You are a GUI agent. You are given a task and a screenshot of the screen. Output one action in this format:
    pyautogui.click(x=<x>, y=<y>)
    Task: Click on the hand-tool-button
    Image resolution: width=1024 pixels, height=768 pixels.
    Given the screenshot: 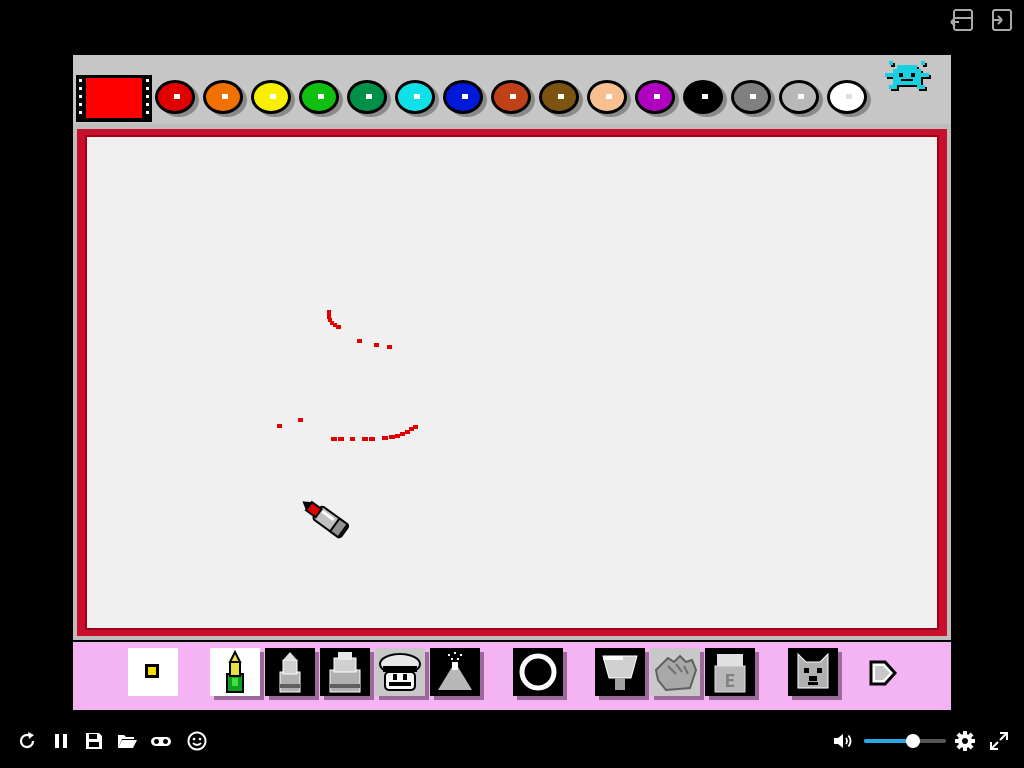 What is the action you would take?
    pyautogui.click(x=677, y=674)
    